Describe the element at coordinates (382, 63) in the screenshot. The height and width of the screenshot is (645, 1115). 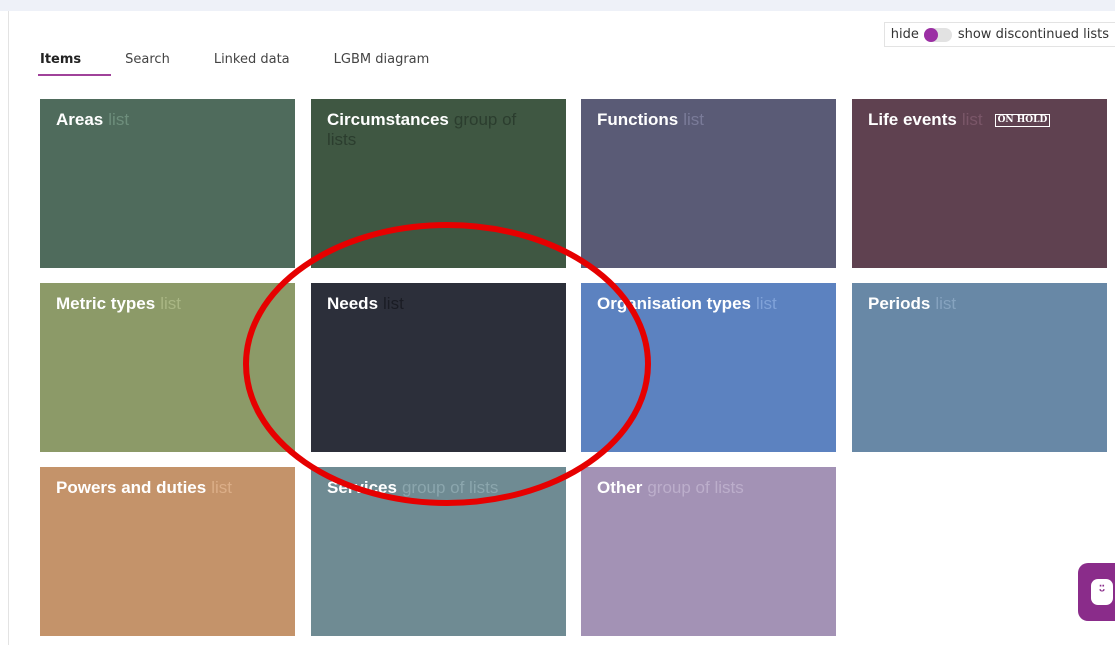
I see `tab-lgbm-diagram: LGBM diagram` at that location.